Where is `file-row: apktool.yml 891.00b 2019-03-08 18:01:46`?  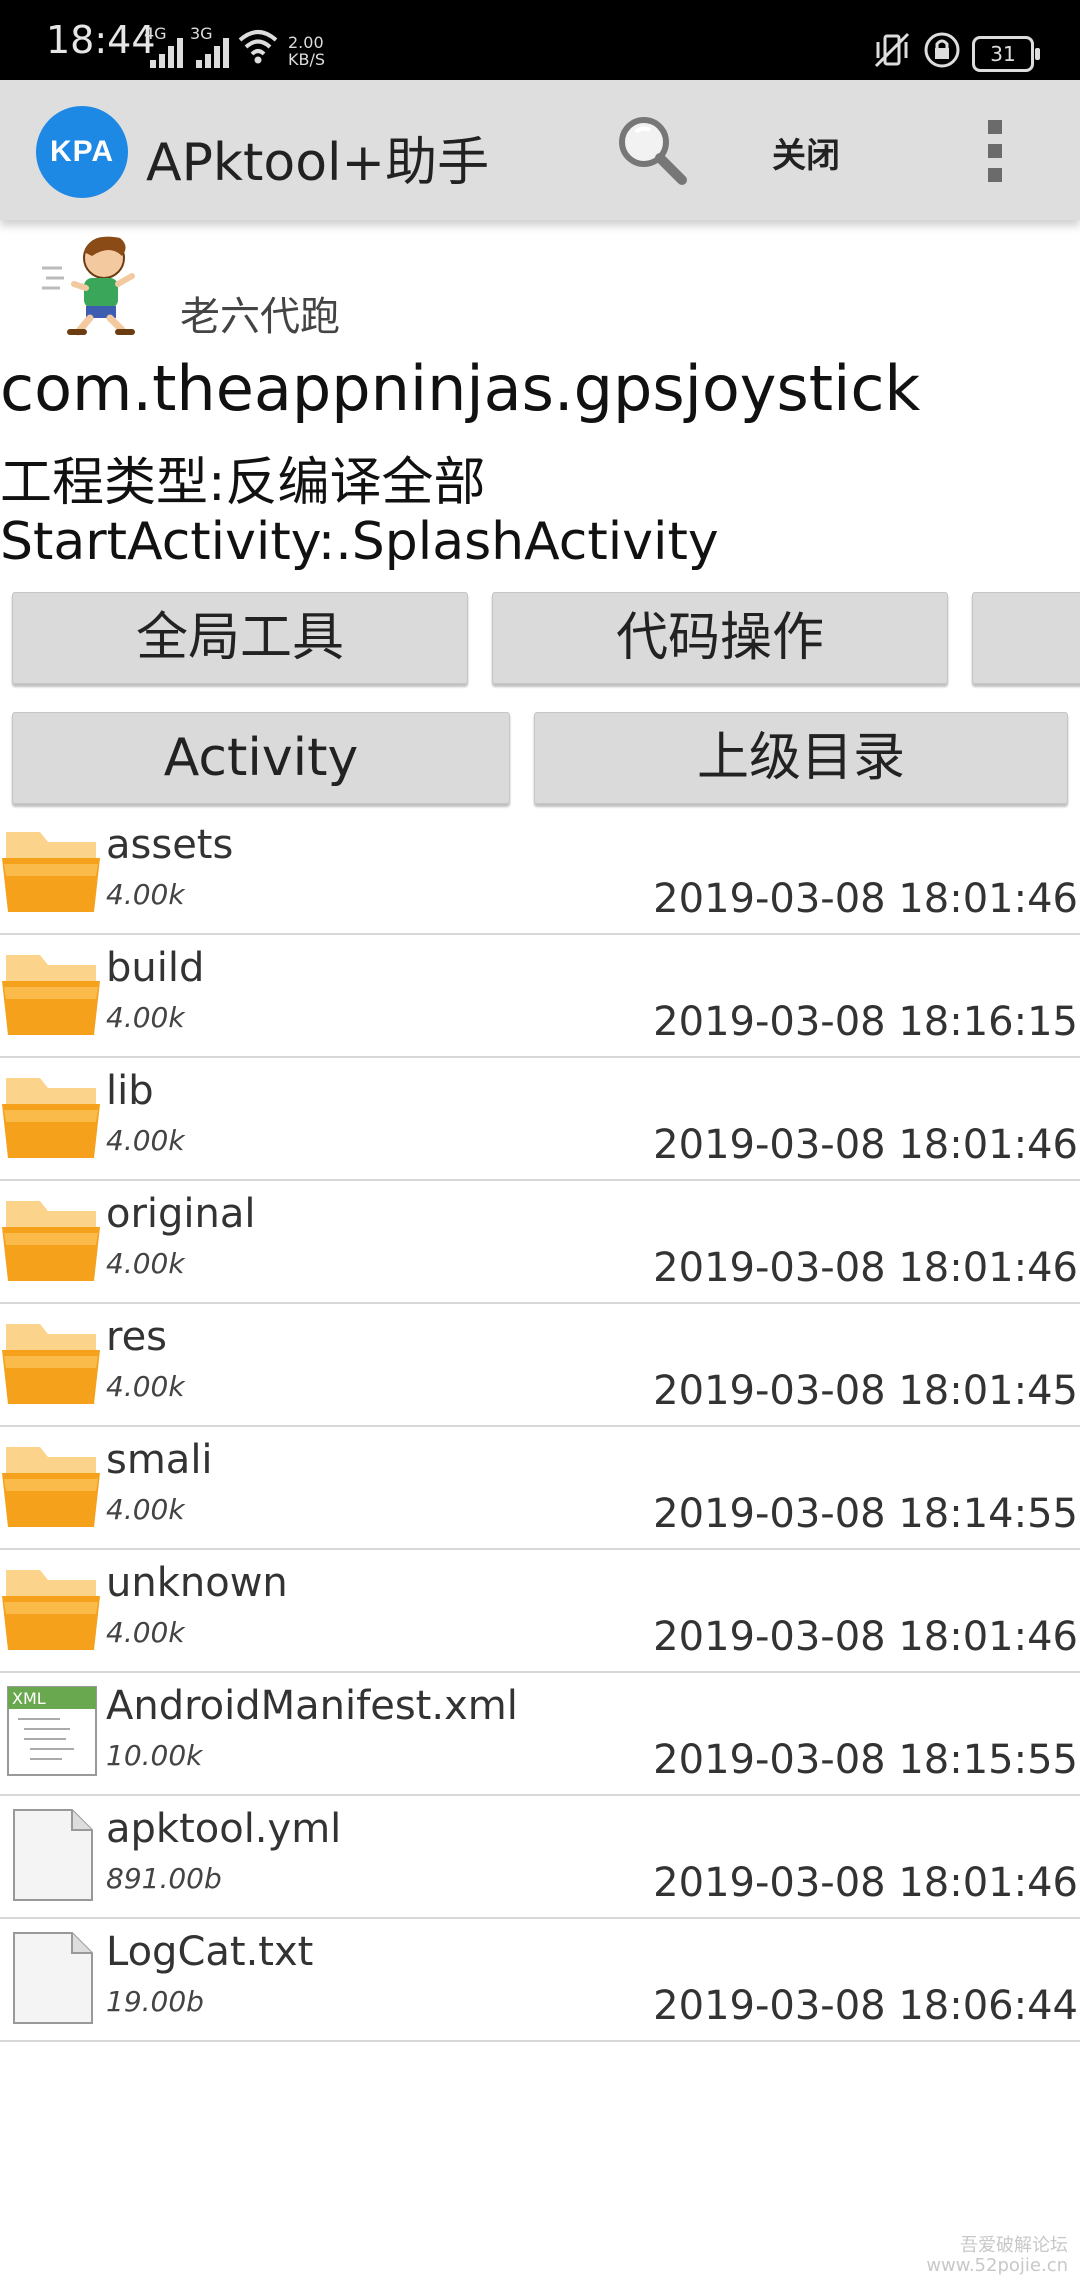 file-row: apktool.yml 891.00b 2019-03-08 18:01:46 is located at coordinates (540, 1857).